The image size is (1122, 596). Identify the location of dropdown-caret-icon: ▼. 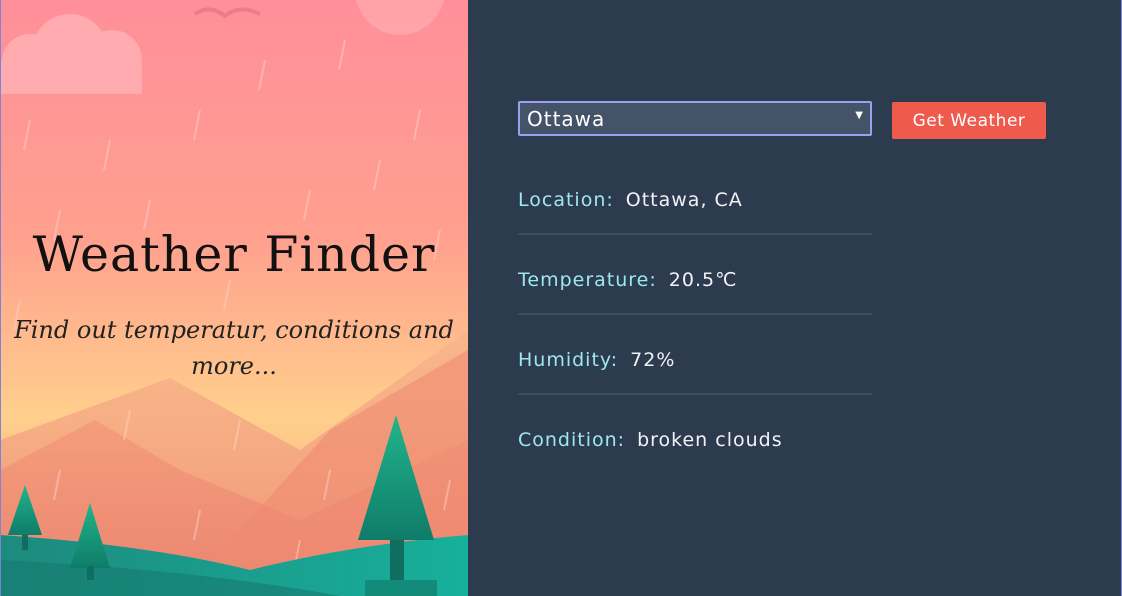
(859, 115).